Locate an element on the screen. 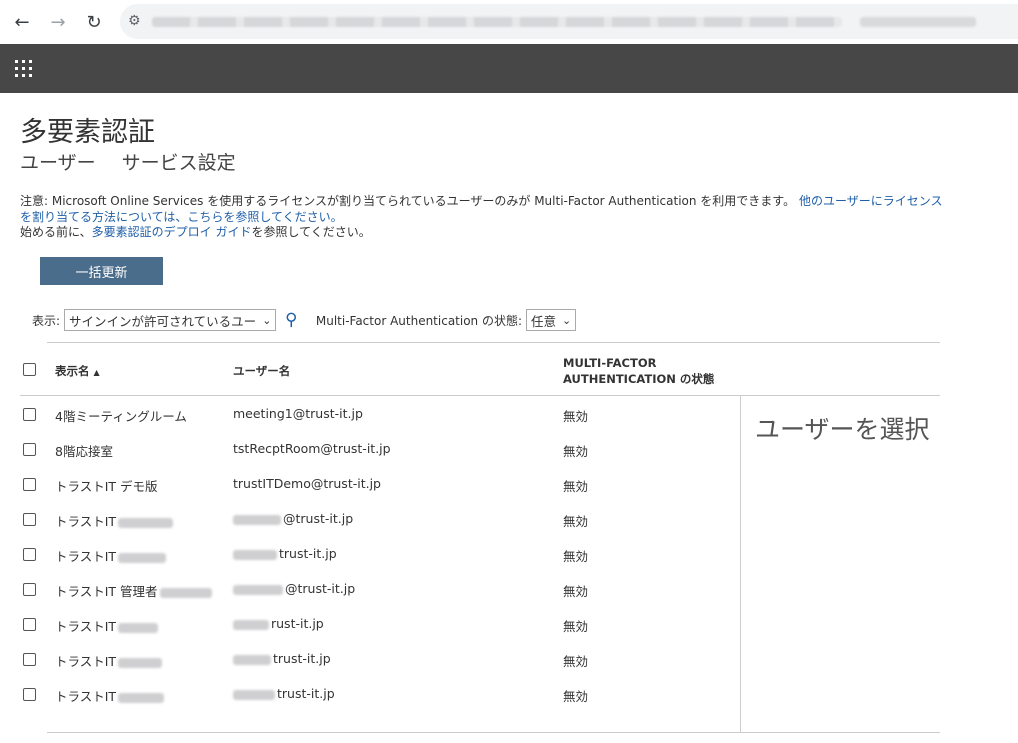  tab-users: ユーザー is located at coordinates (58, 163).